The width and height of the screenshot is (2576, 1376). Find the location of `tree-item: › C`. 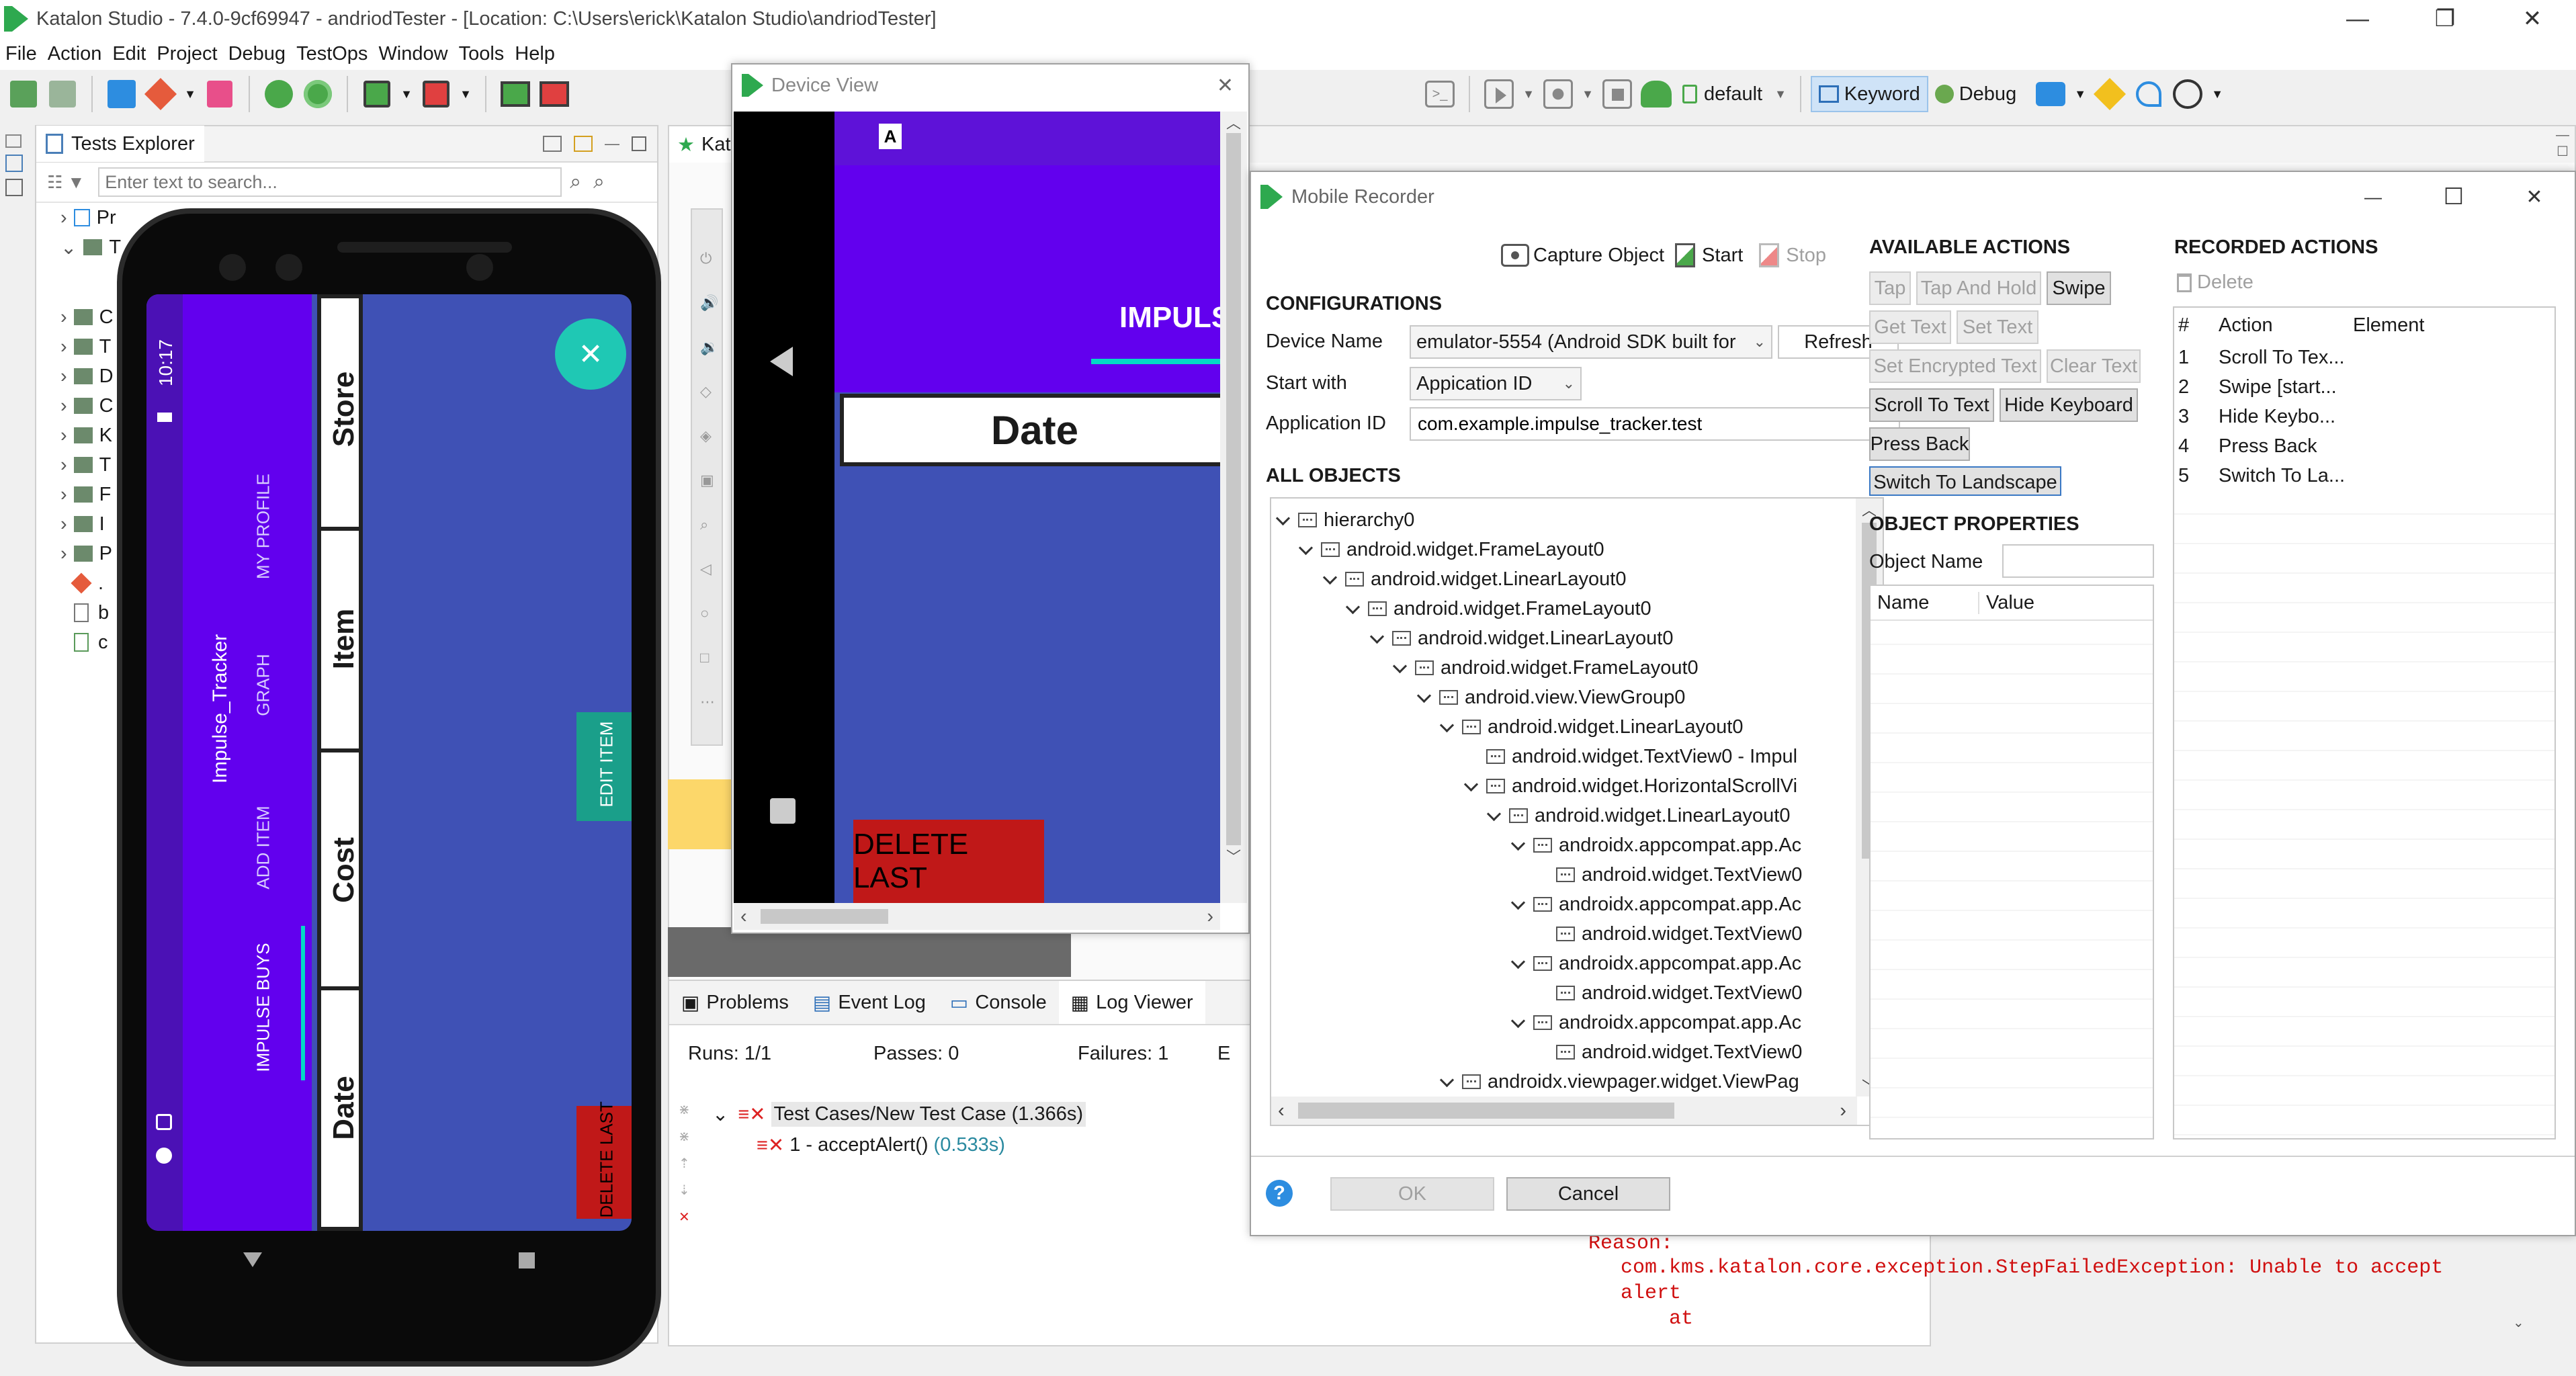

tree-item: › C is located at coordinates (87, 317).